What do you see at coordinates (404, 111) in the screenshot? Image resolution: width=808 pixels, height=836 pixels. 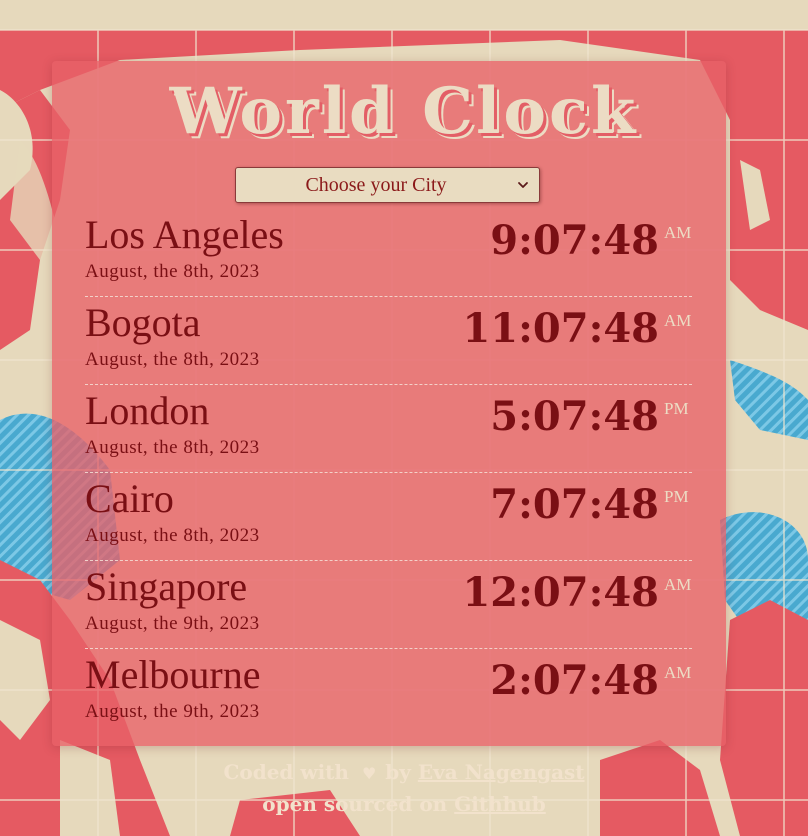 I see `page-title: World Clock` at bounding box center [404, 111].